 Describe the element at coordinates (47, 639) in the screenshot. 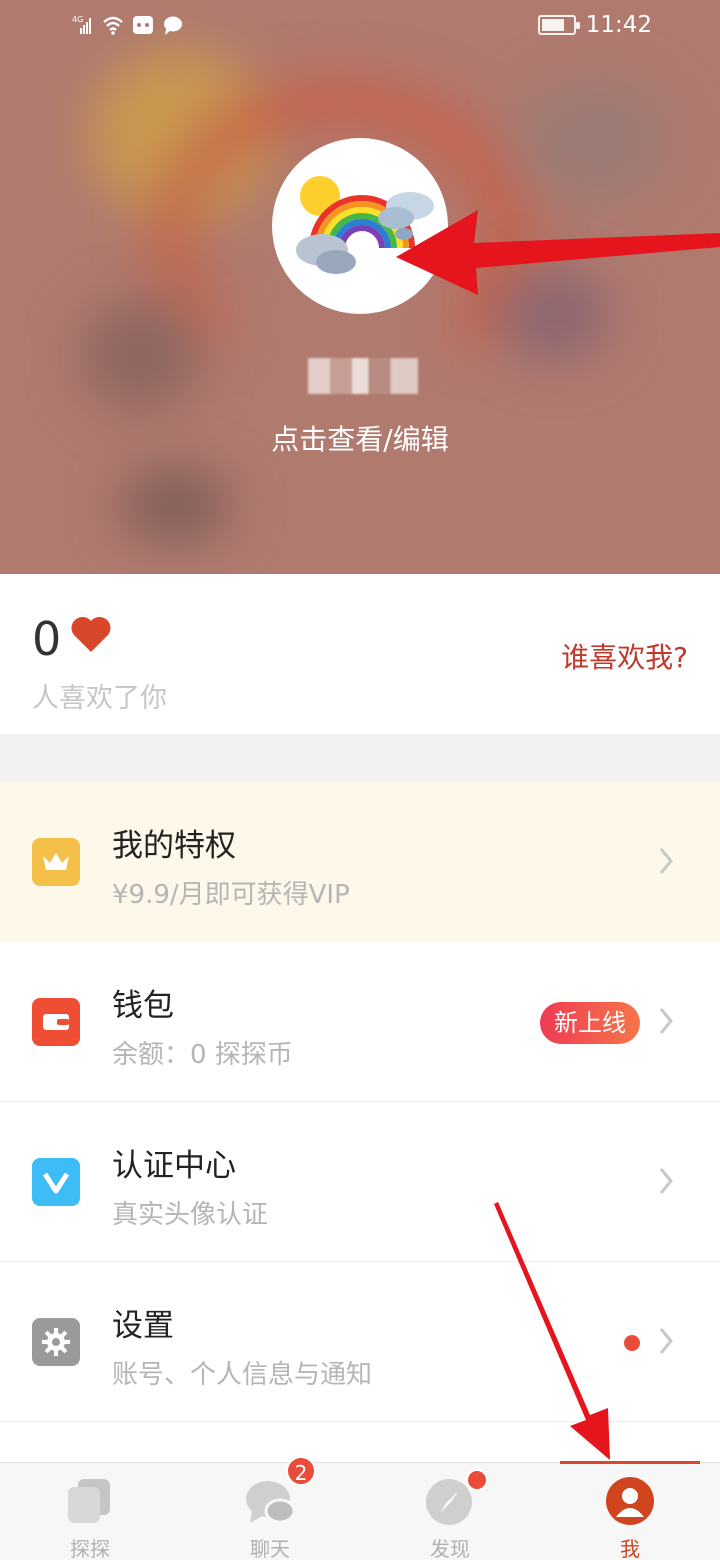

I see `likes-count: 0` at that location.